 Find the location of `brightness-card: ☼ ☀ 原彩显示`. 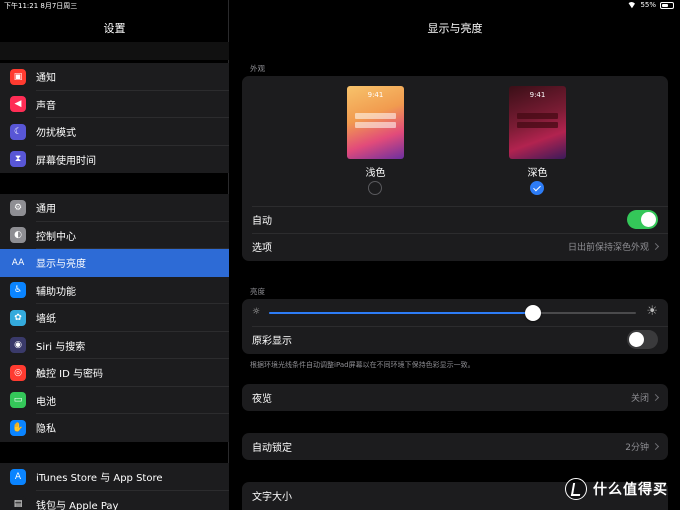

brightness-card: ☼ ☀ 原彩显示 is located at coordinates (455, 326).